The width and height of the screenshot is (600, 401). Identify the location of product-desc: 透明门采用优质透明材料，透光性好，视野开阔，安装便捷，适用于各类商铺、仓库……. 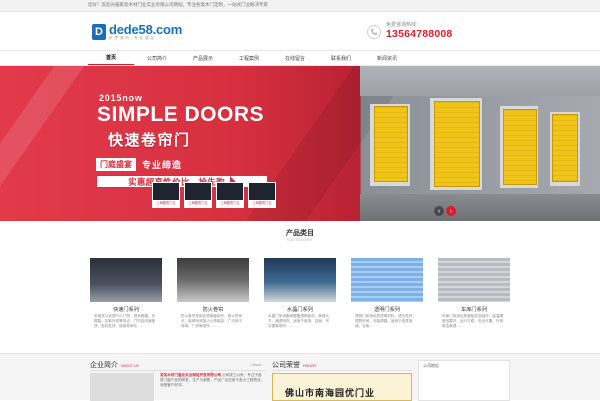
(386, 321).